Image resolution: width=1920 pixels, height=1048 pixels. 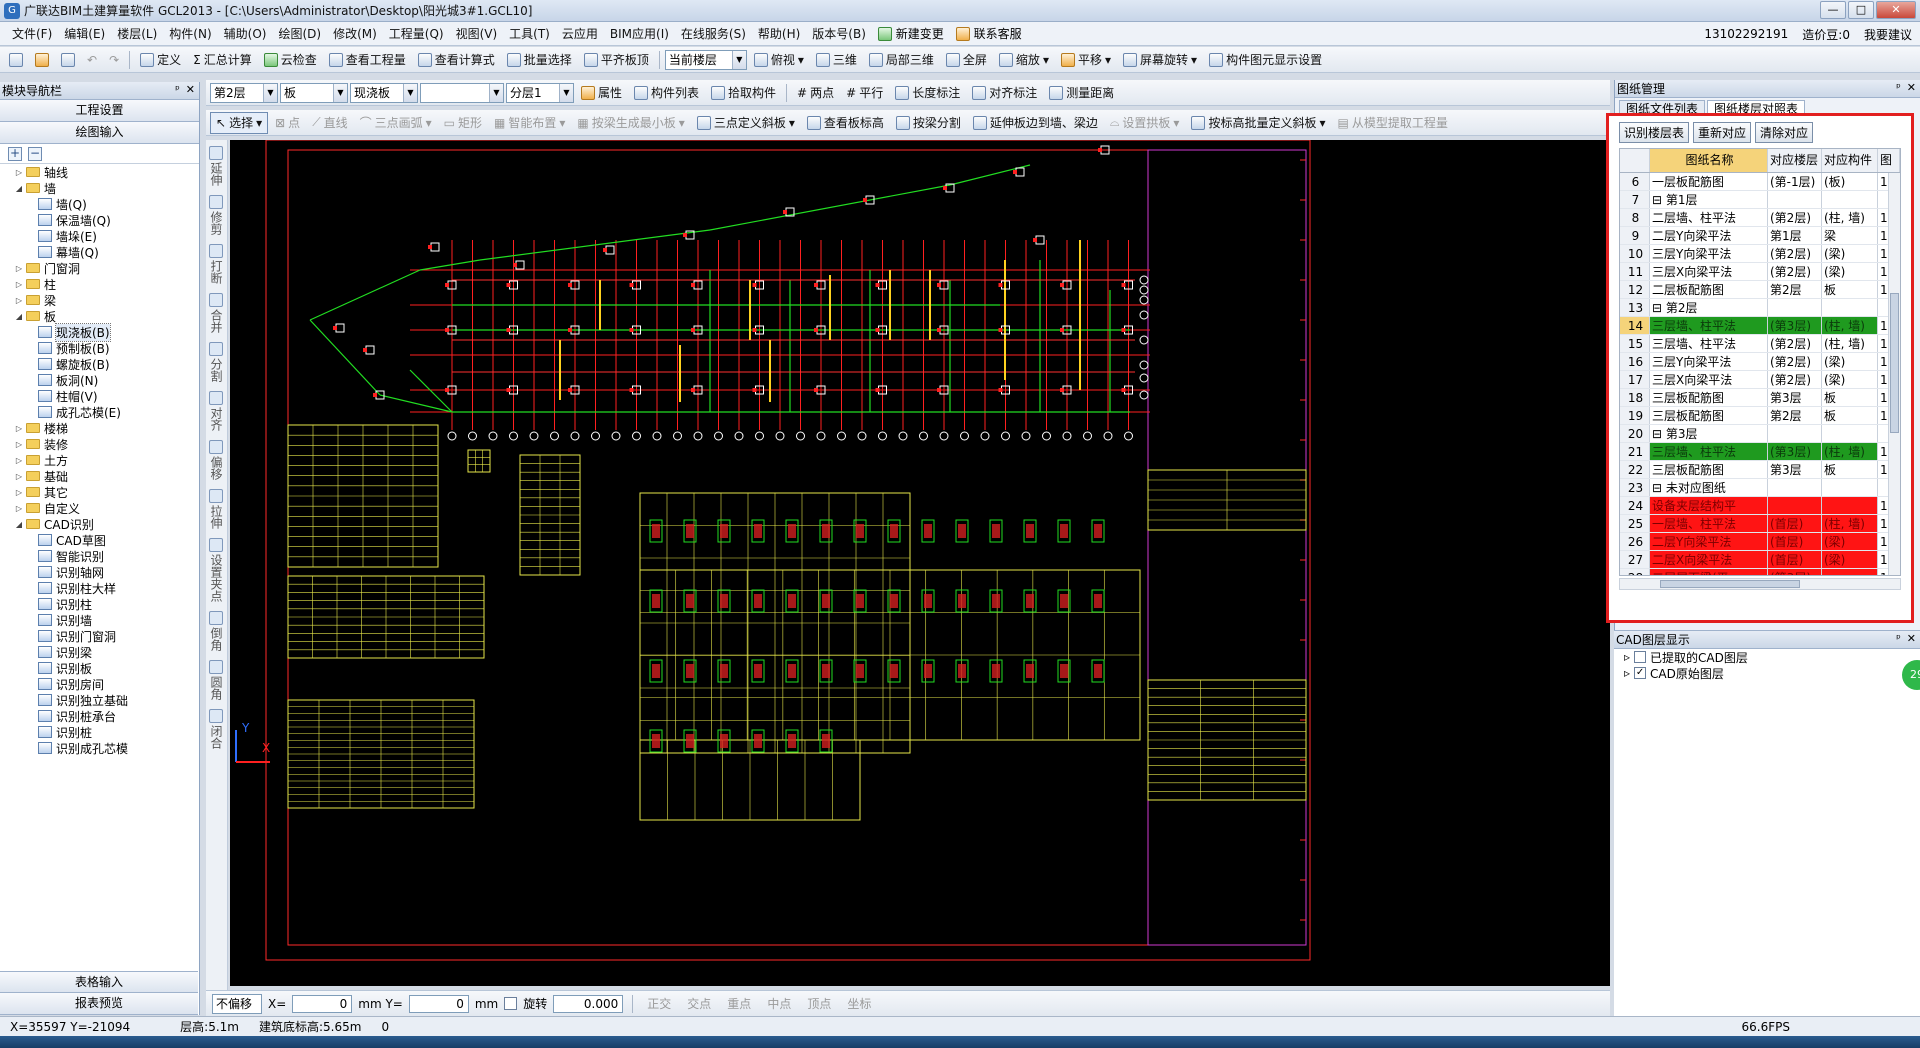 What do you see at coordinates (815, 93) in the screenshot?
I see `two-points-button: # 两点` at bounding box center [815, 93].